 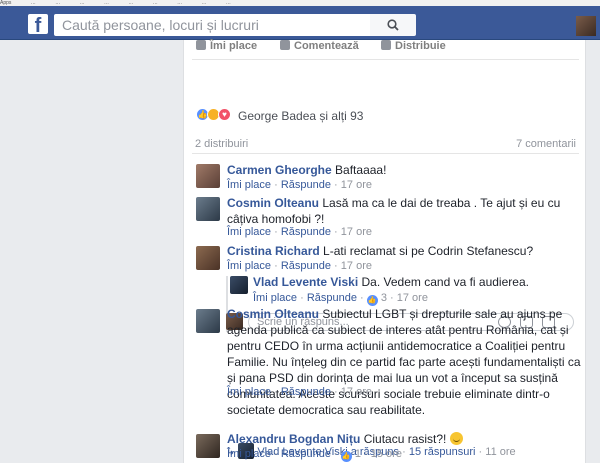 I want to click on comments-count: 7 comentarii, so click(x=546, y=144).